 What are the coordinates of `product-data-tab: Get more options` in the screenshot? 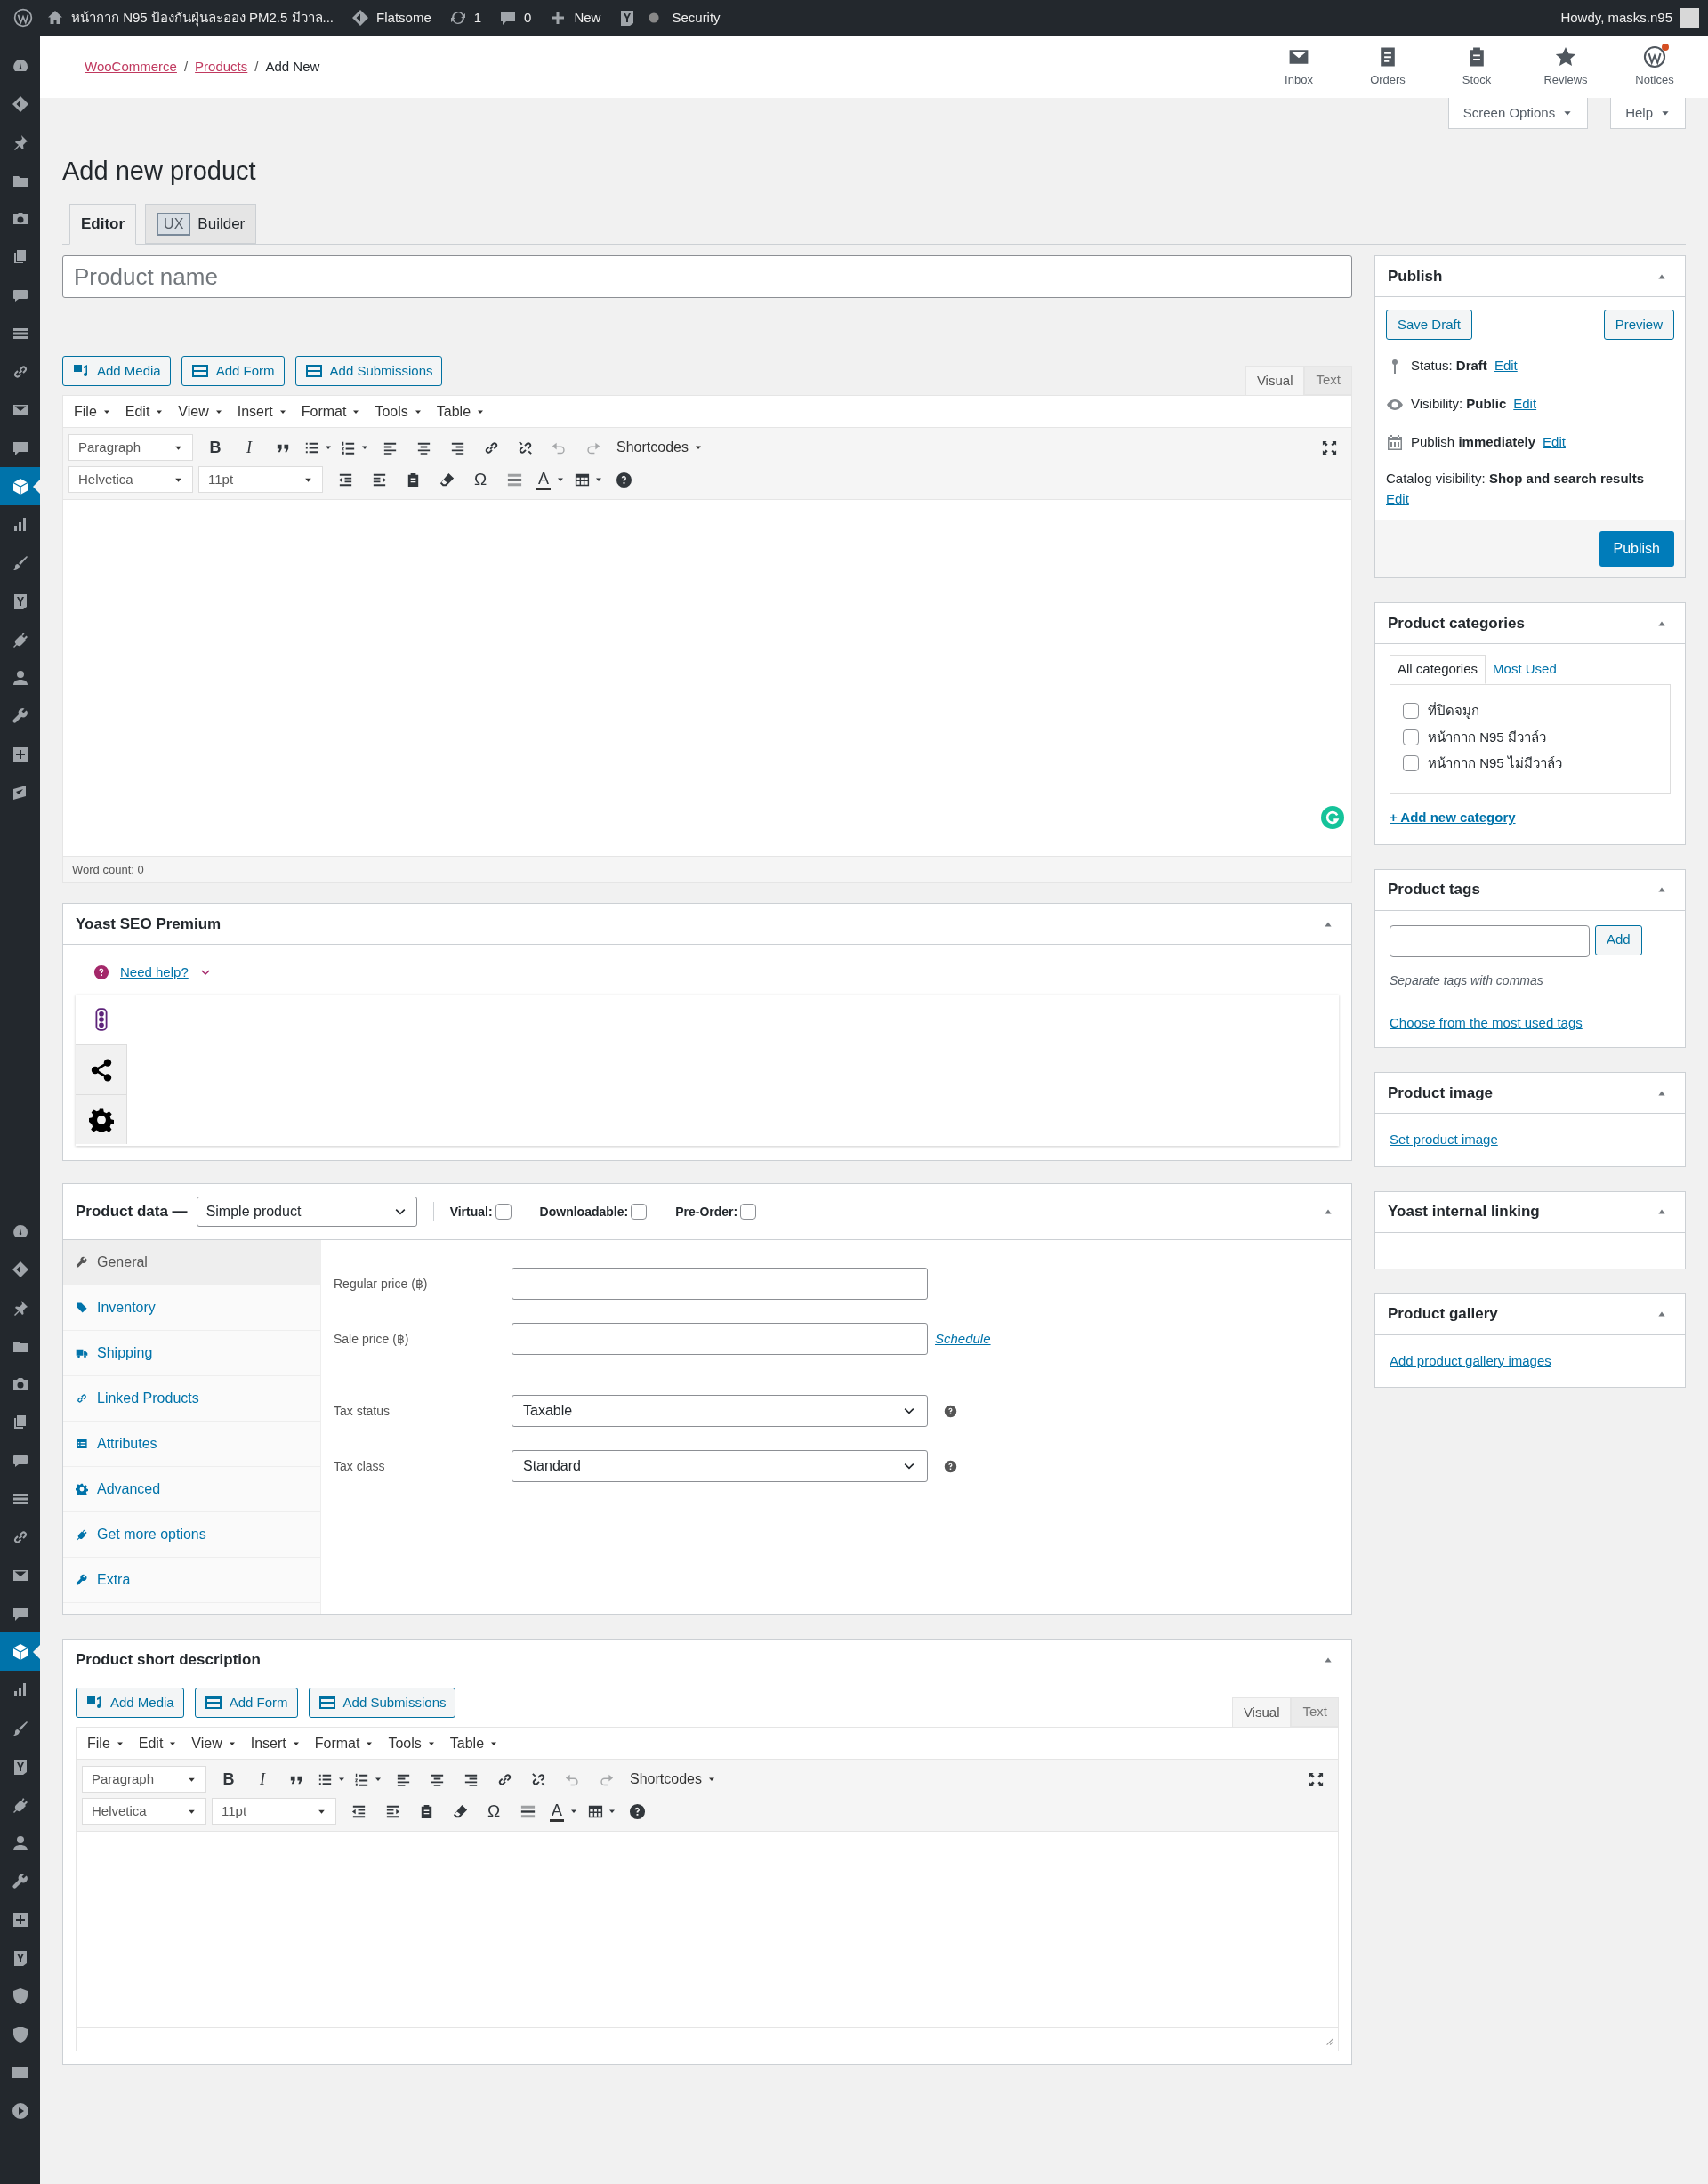 It's located at (191, 1535).